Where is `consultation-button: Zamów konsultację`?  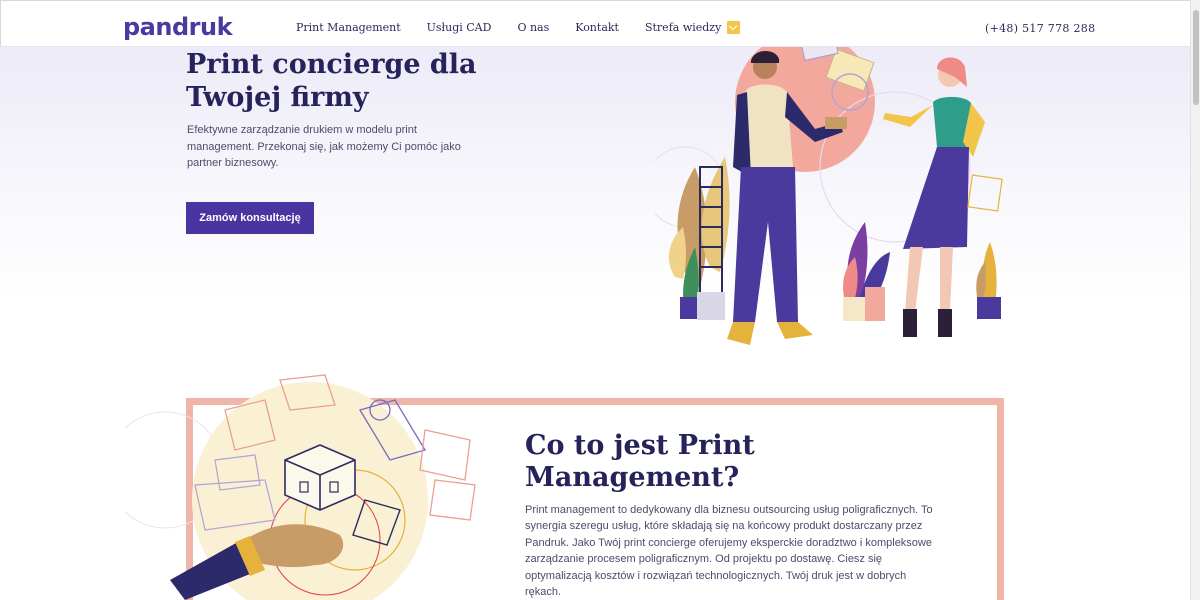 consultation-button: Zamów konsultację is located at coordinates (250, 218).